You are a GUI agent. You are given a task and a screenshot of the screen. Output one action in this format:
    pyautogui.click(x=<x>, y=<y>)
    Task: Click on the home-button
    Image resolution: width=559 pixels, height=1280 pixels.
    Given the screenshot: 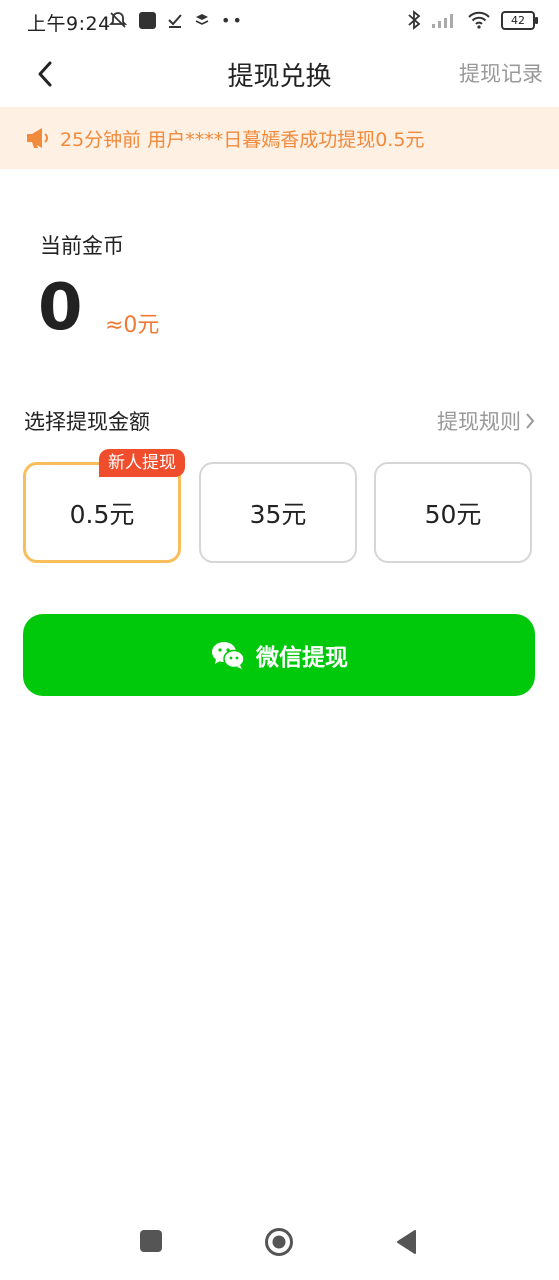 What is the action you would take?
    pyautogui.click(x=279, y=1244)
    